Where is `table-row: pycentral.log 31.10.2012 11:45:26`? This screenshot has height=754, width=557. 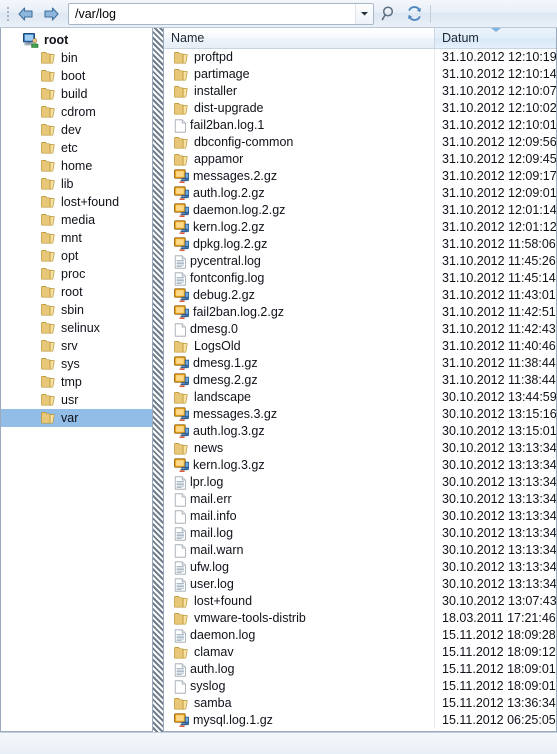
table-row: pycentral.log 31.10.2012 11:45:26 is located at coordinates (360, 261).